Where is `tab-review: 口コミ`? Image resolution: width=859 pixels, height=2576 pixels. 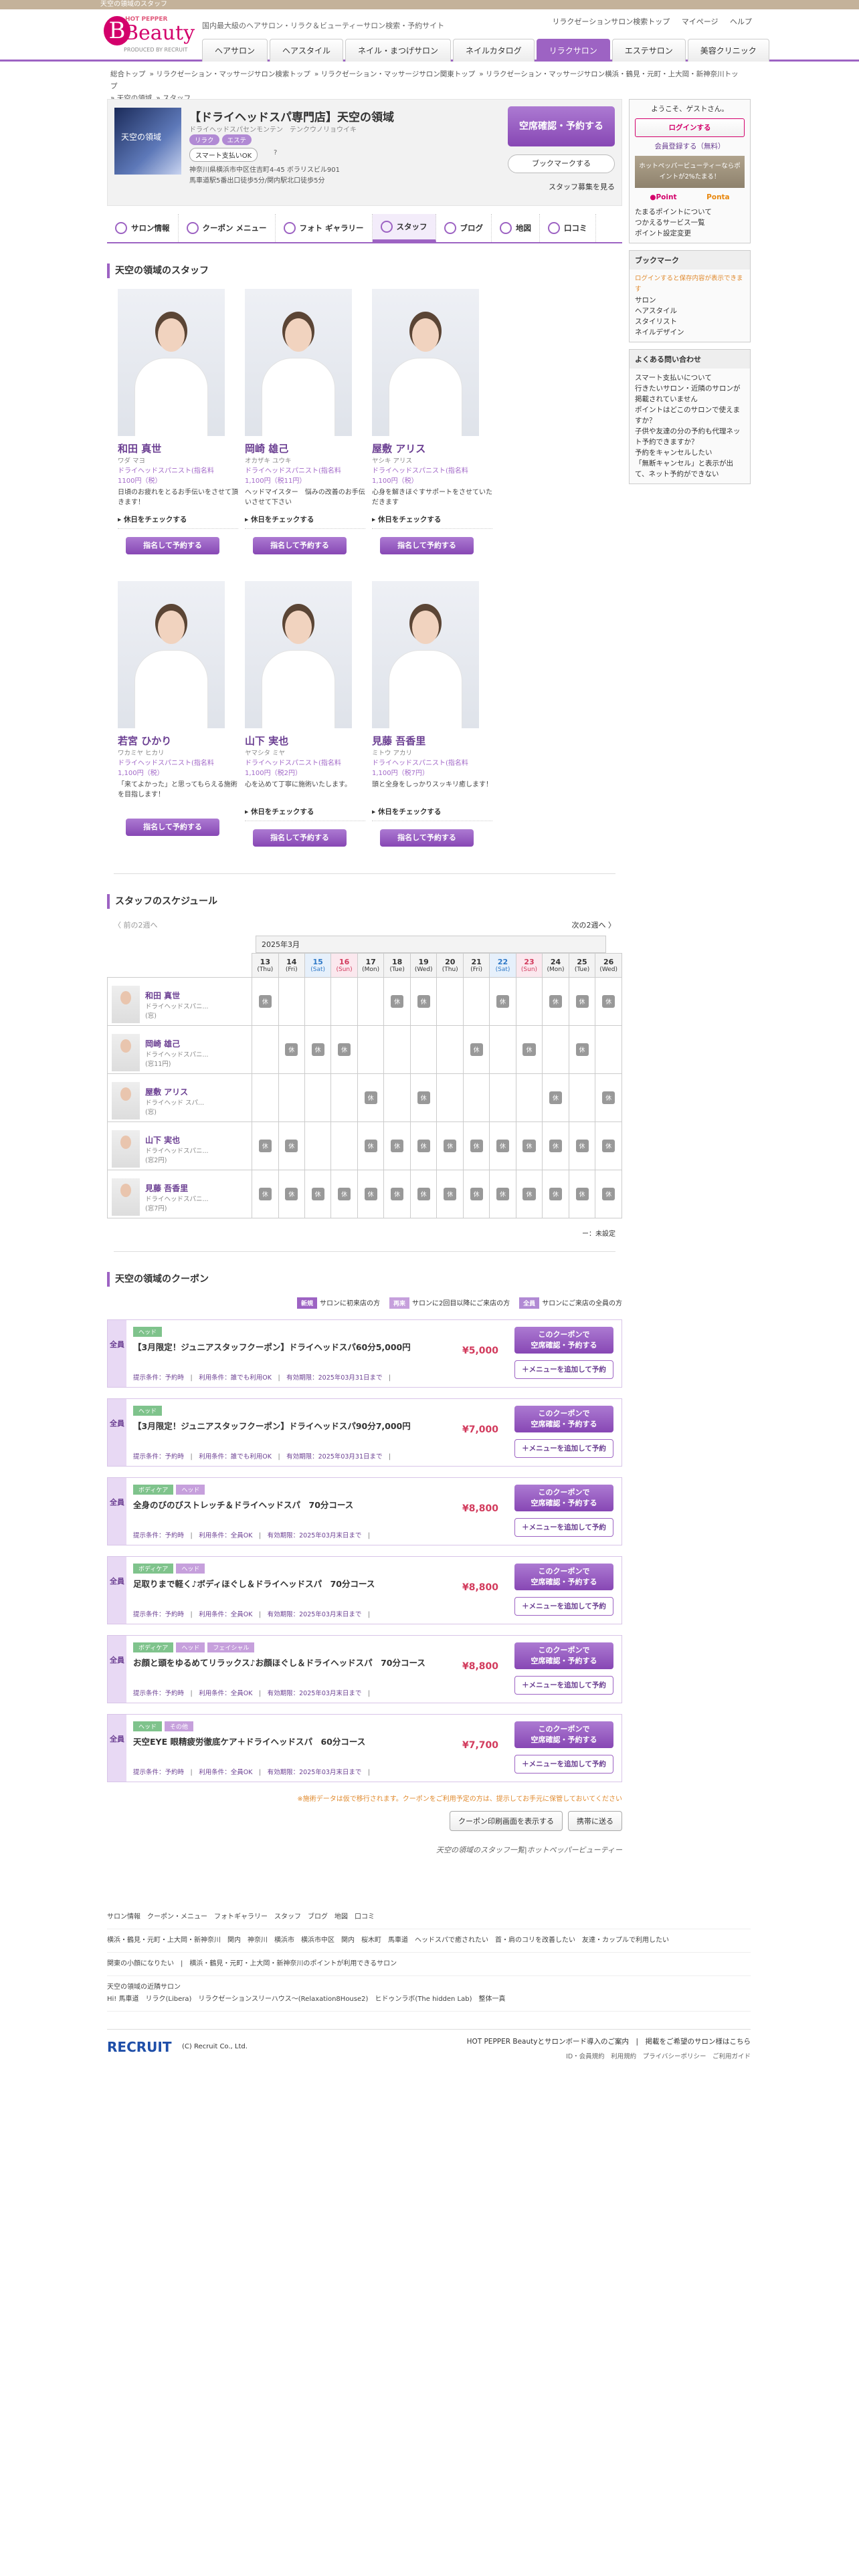 tab-review: 口コミ is located at coordinates (568, 228).